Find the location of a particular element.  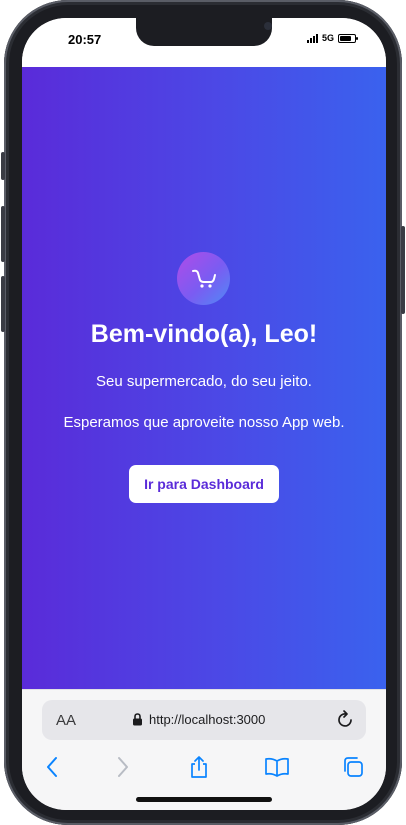

lock-icon is located at coordinates (137, 719).